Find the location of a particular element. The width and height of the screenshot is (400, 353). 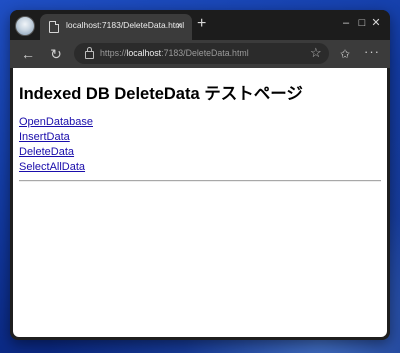

back-button: ← is located at coordinates (28, 54).